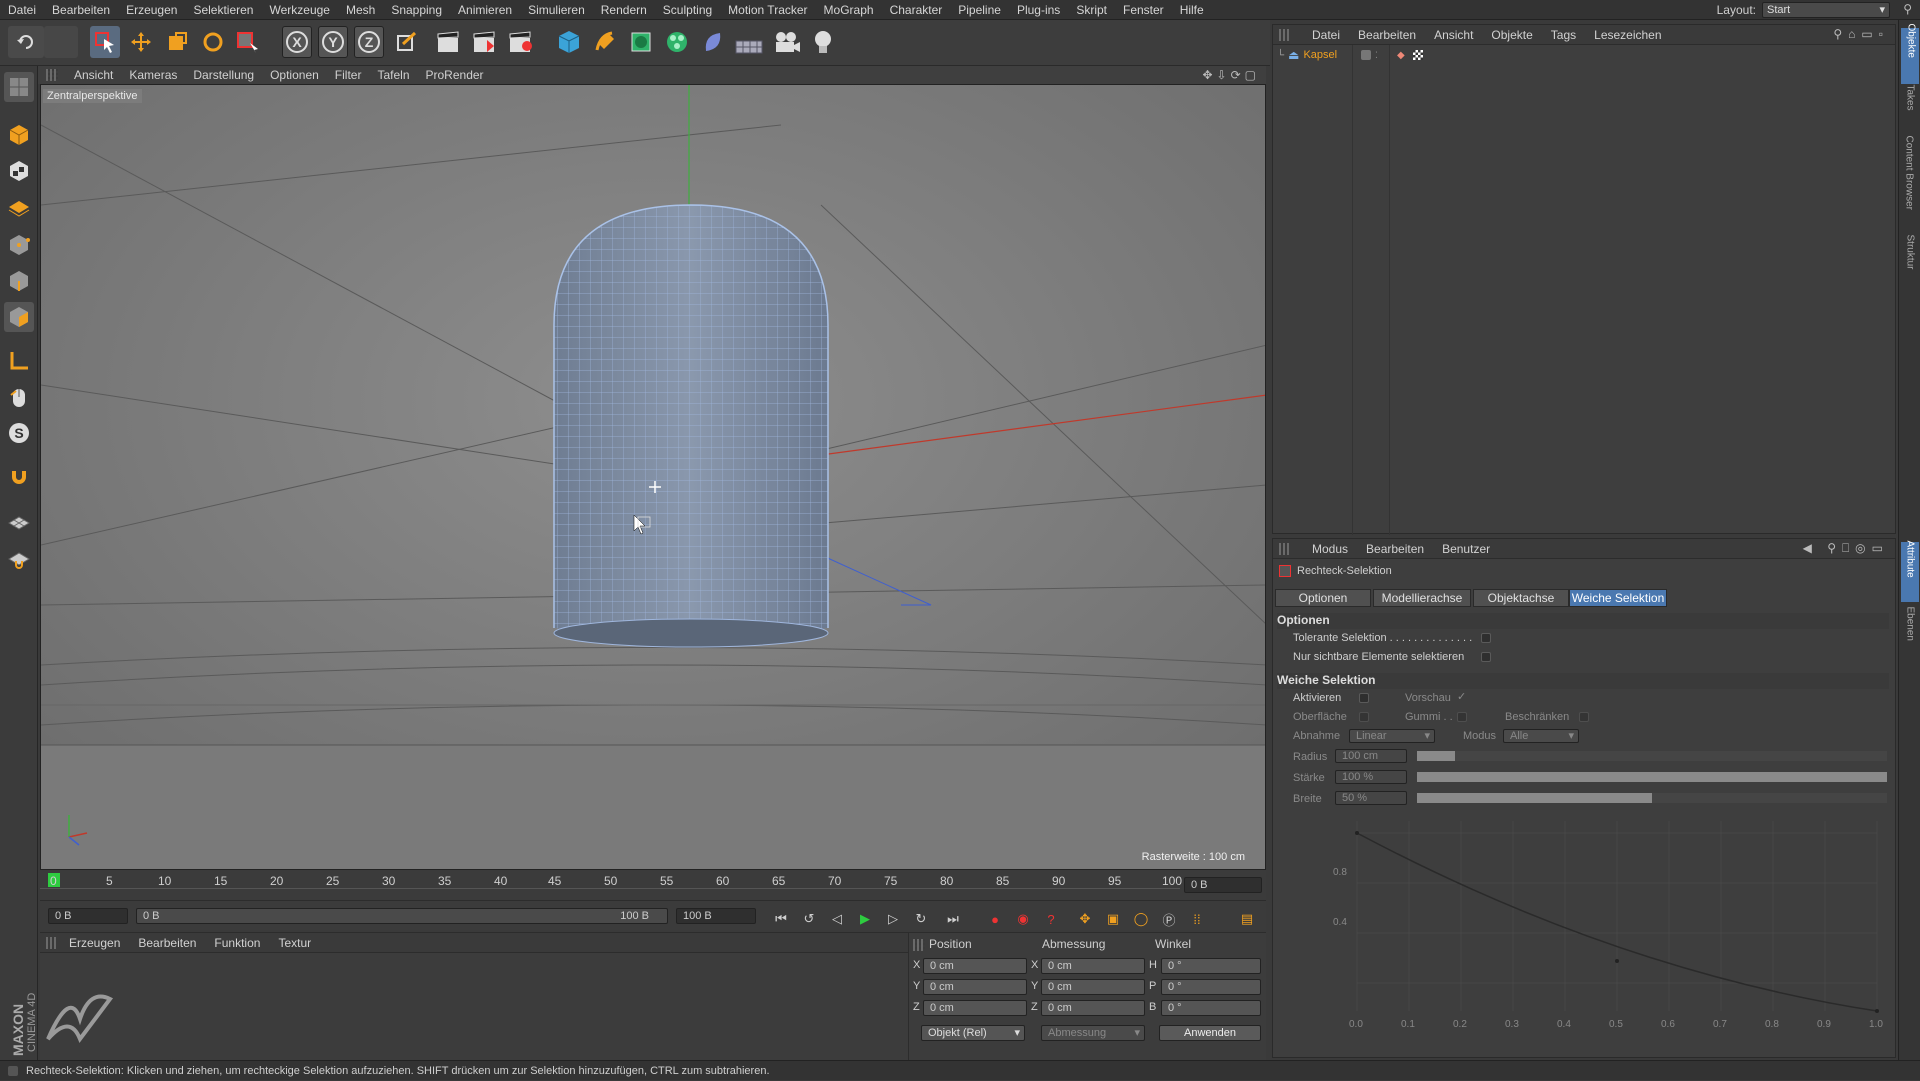 The width and height of the screenshot is (1920, 1081). I want to click on object-row: └ ⏏ Kapsel ⁚ ◆, so click(1577, 55).